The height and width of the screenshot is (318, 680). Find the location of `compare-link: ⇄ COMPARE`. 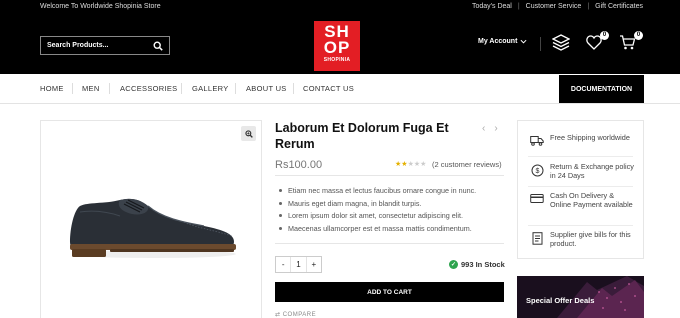

compare-link: ⇄ COMPARE is located at coordinates (295, 314).